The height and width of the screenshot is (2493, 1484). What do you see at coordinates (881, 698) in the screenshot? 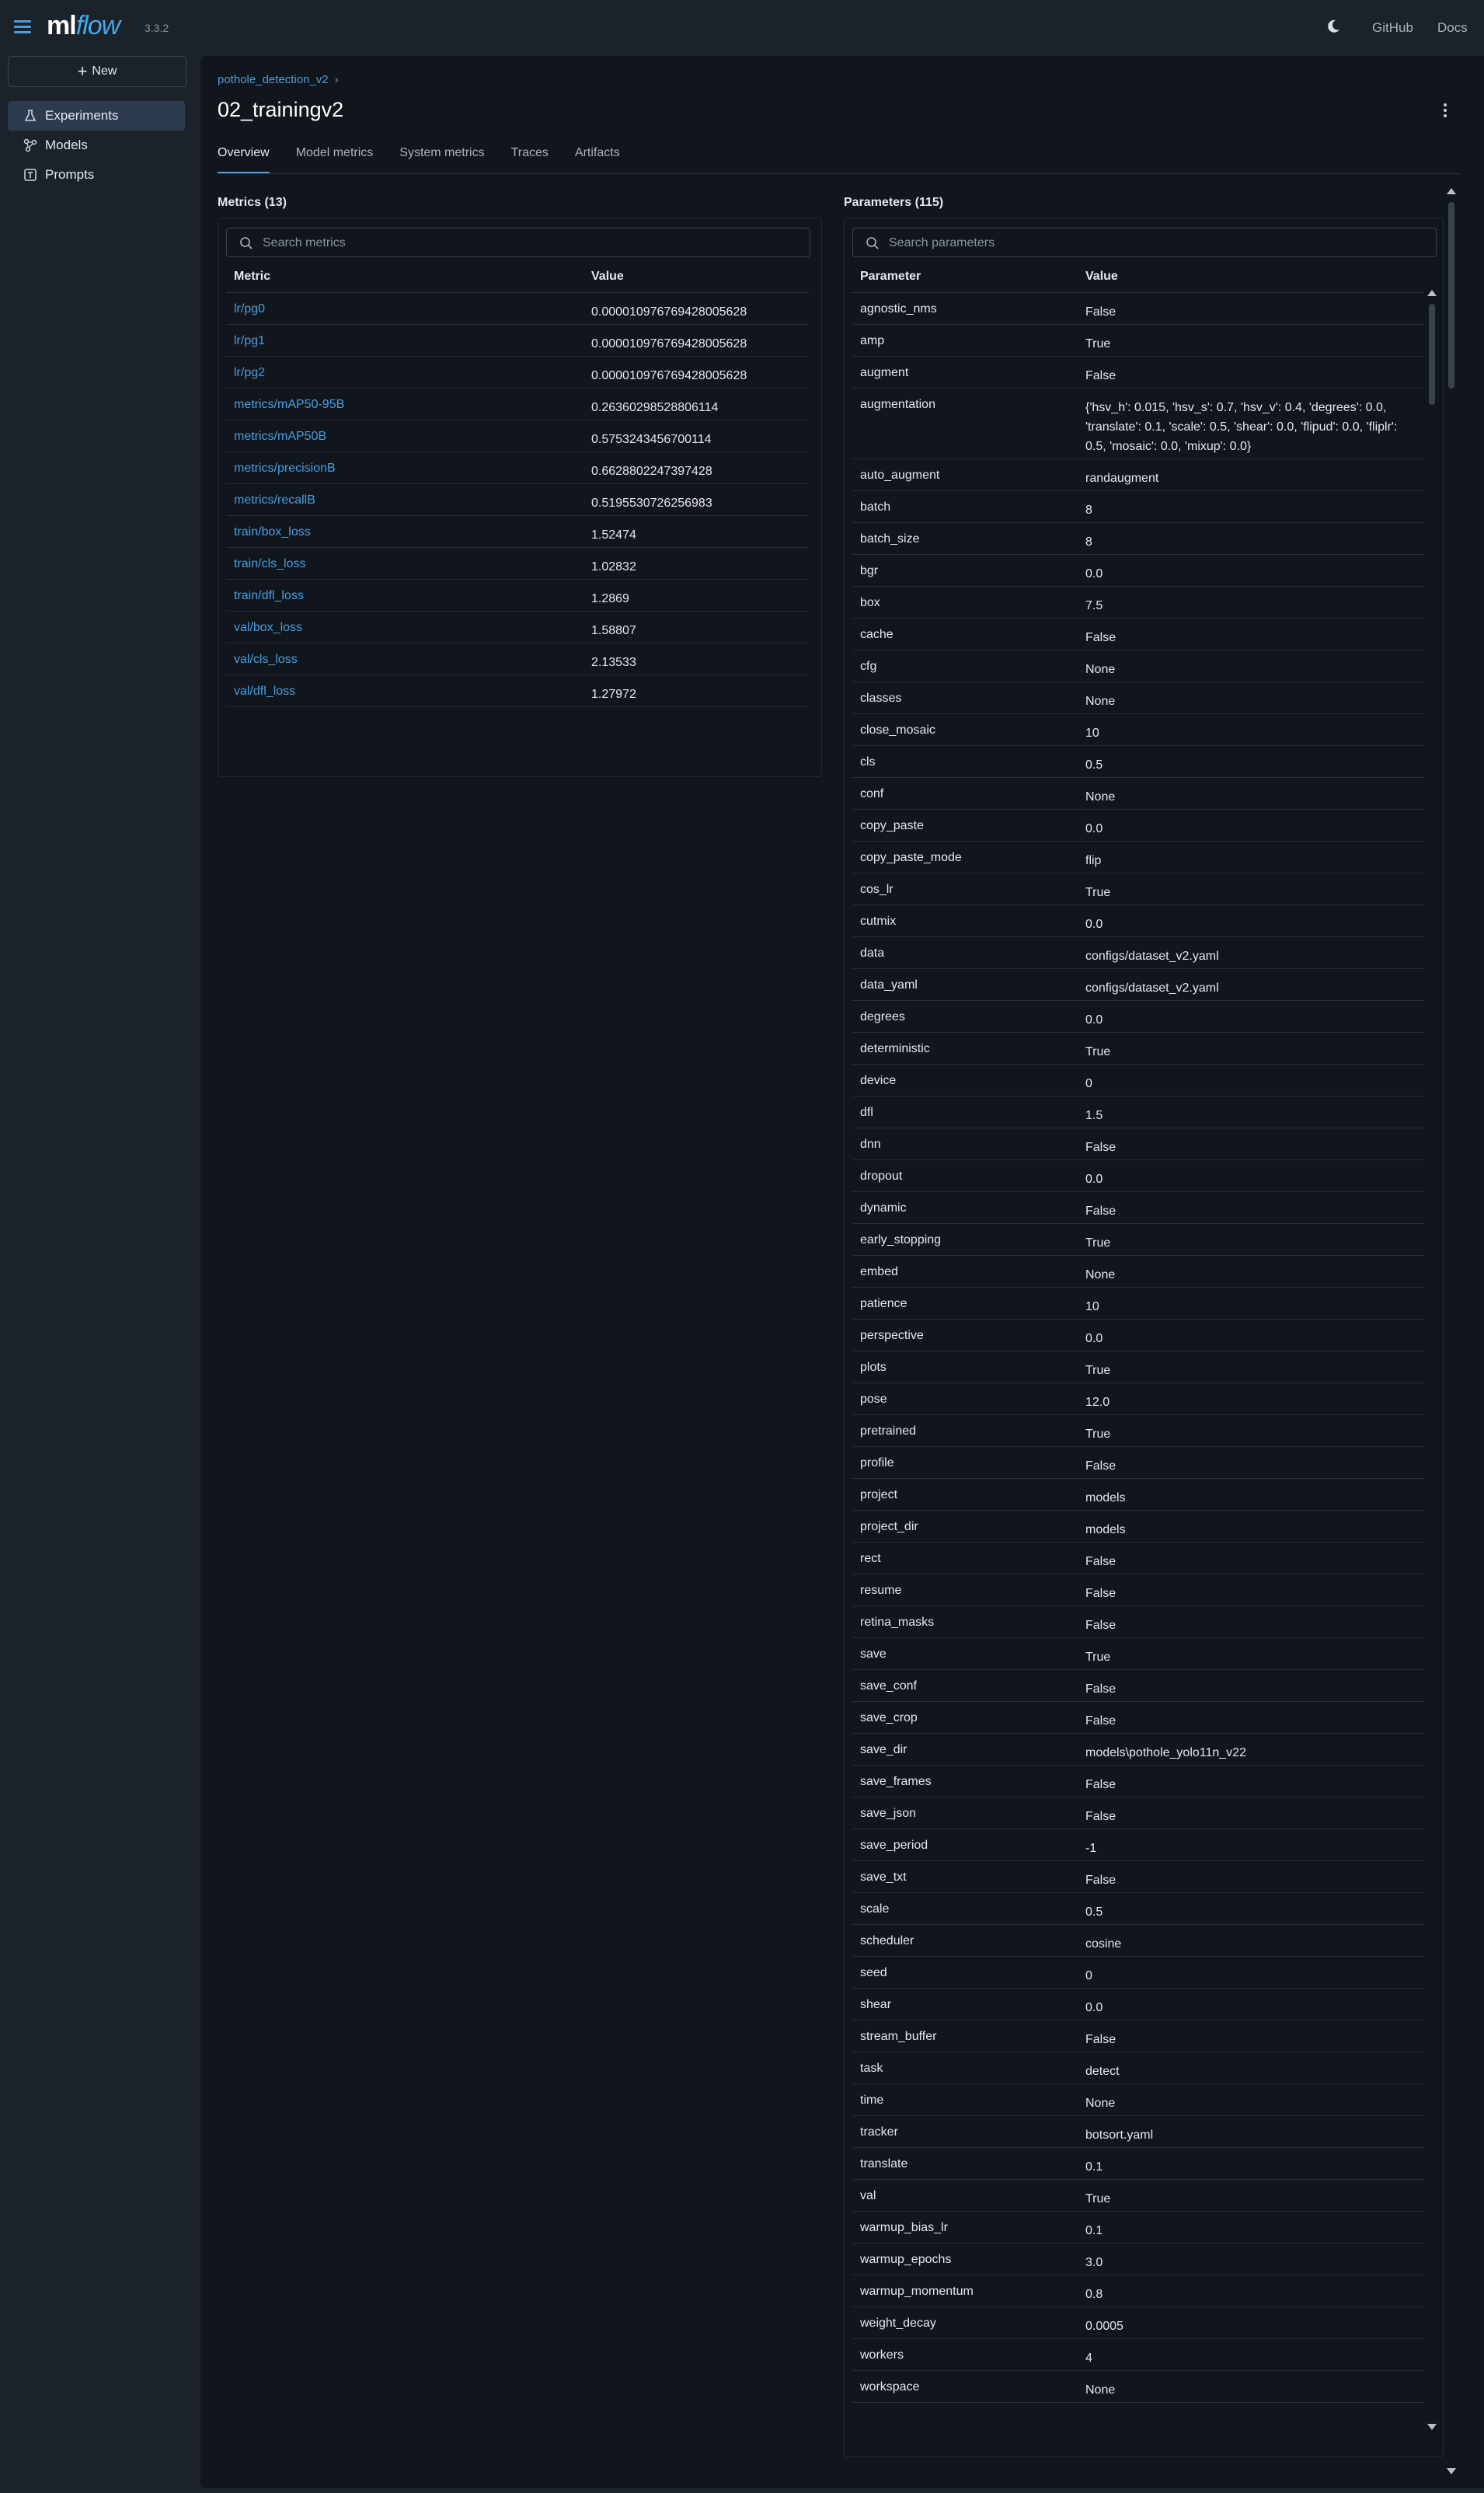
I see `parameter-name: classes` at bounding box center [881, 698].